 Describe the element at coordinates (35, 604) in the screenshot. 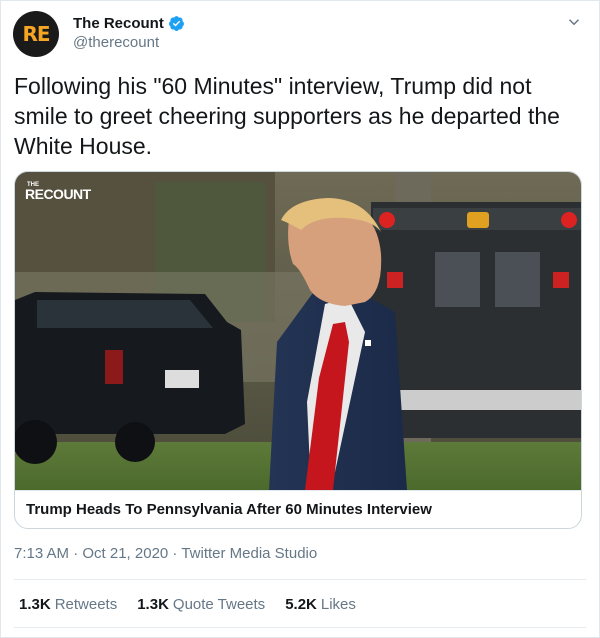

I see `retweets-count: 1.3K` at that location.